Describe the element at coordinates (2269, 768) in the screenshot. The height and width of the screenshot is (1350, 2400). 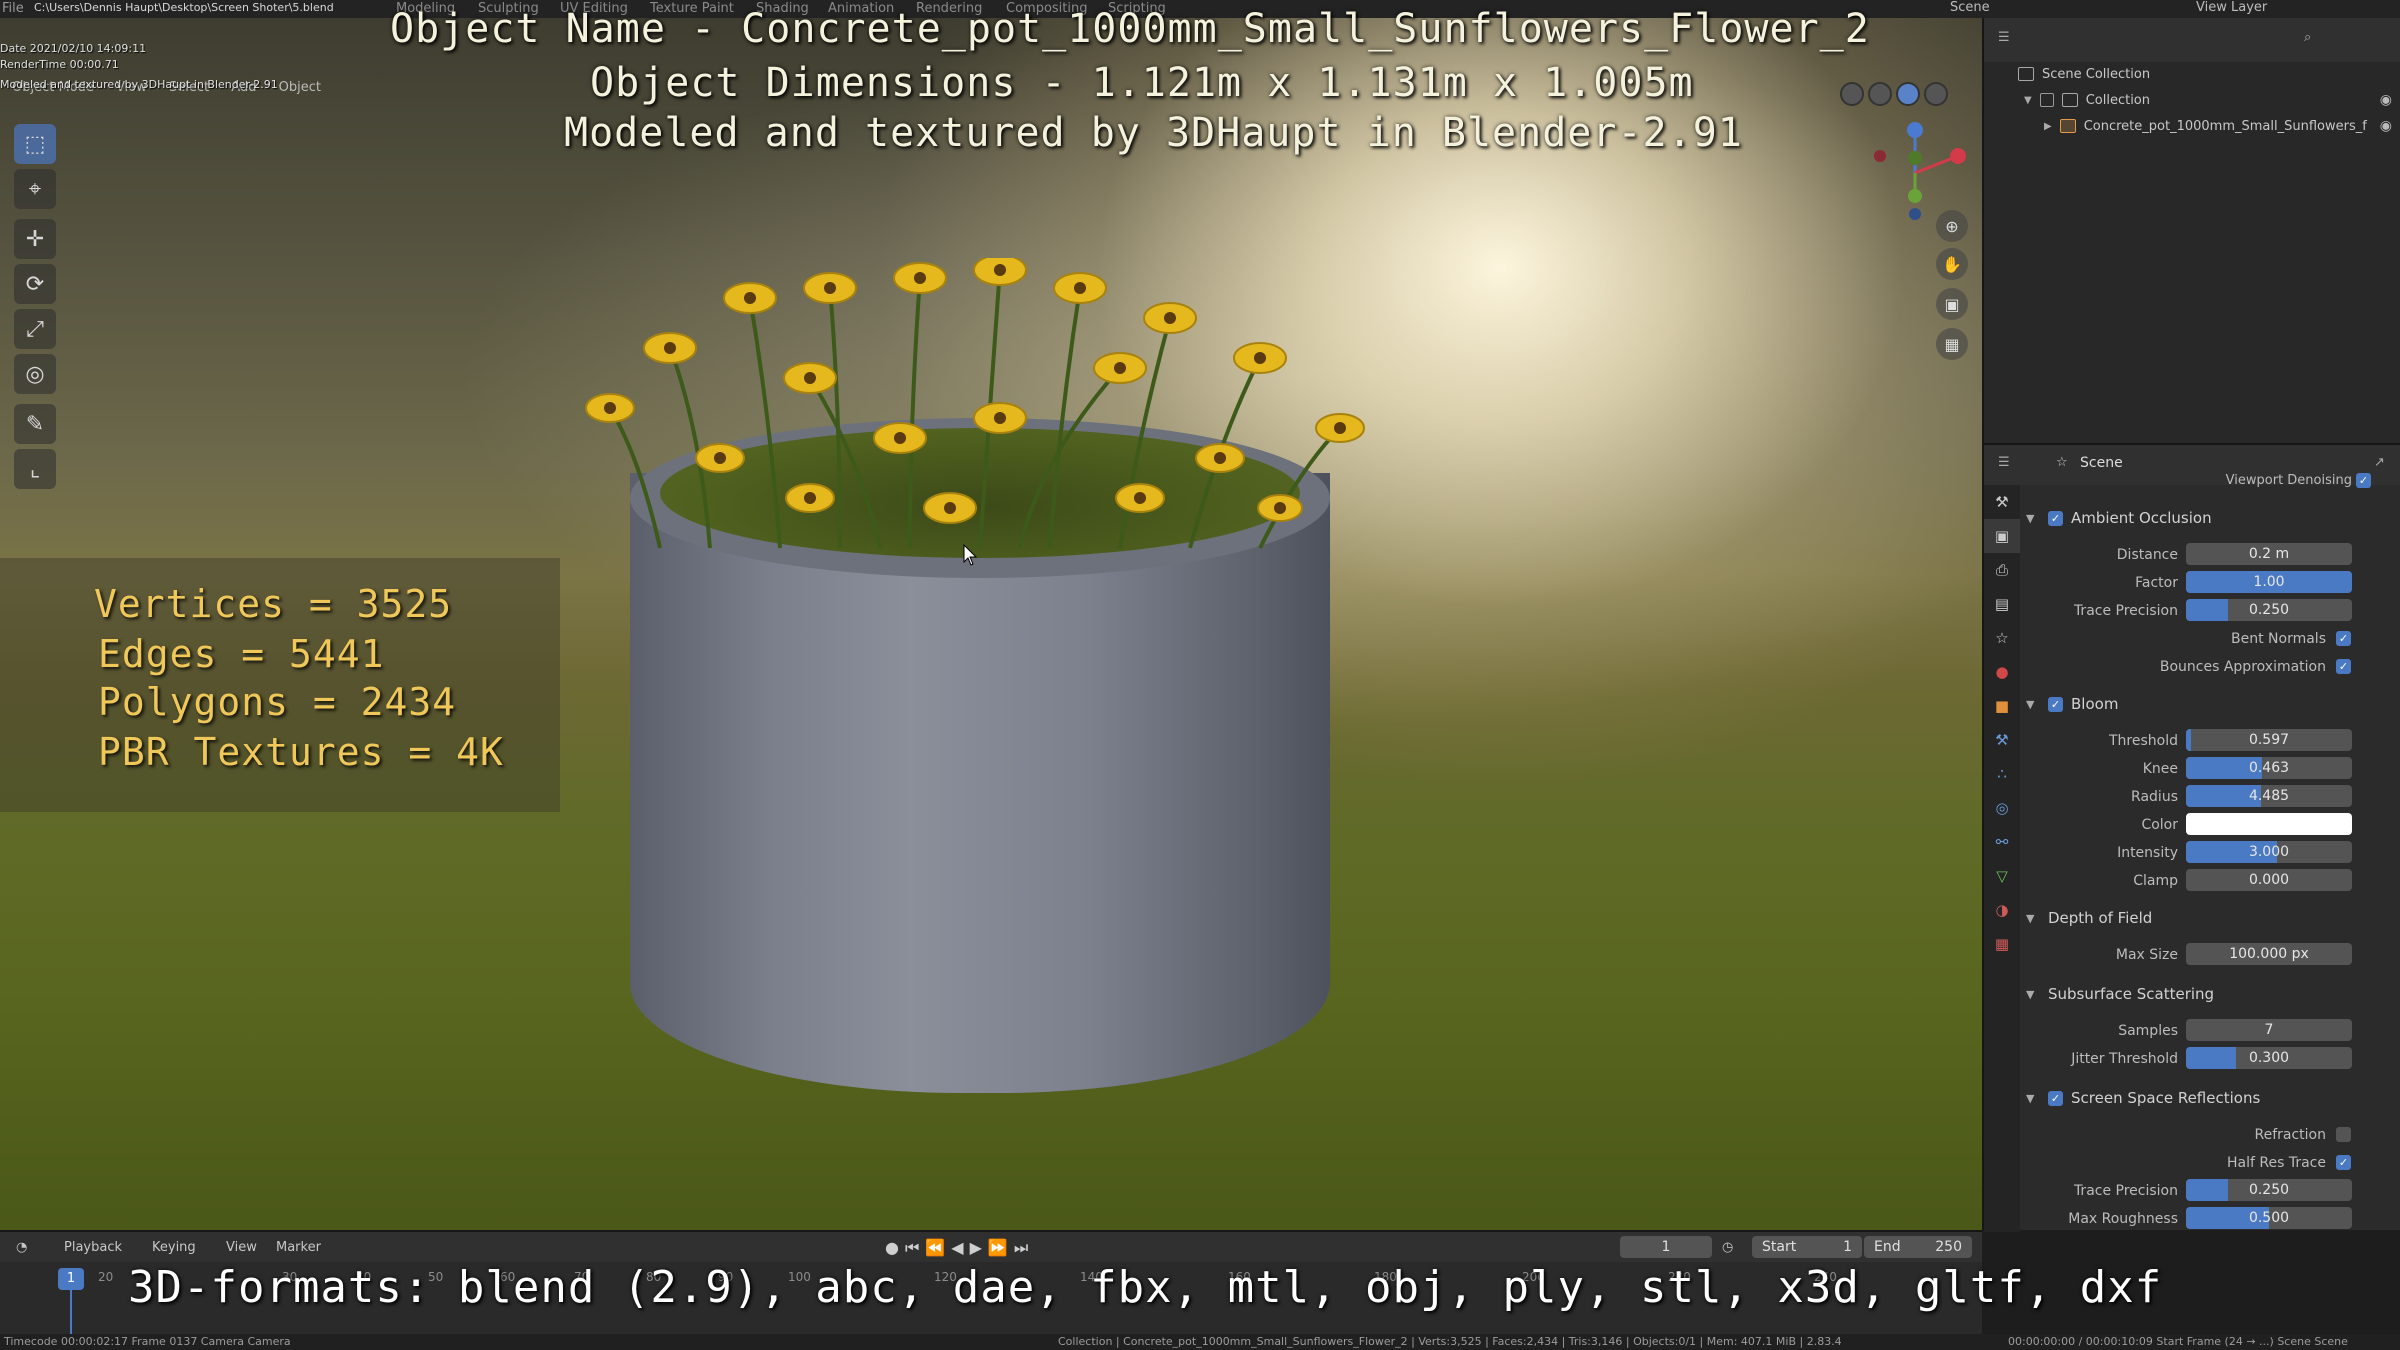
I see `bloom-knee-slider: 0.463` at that location.